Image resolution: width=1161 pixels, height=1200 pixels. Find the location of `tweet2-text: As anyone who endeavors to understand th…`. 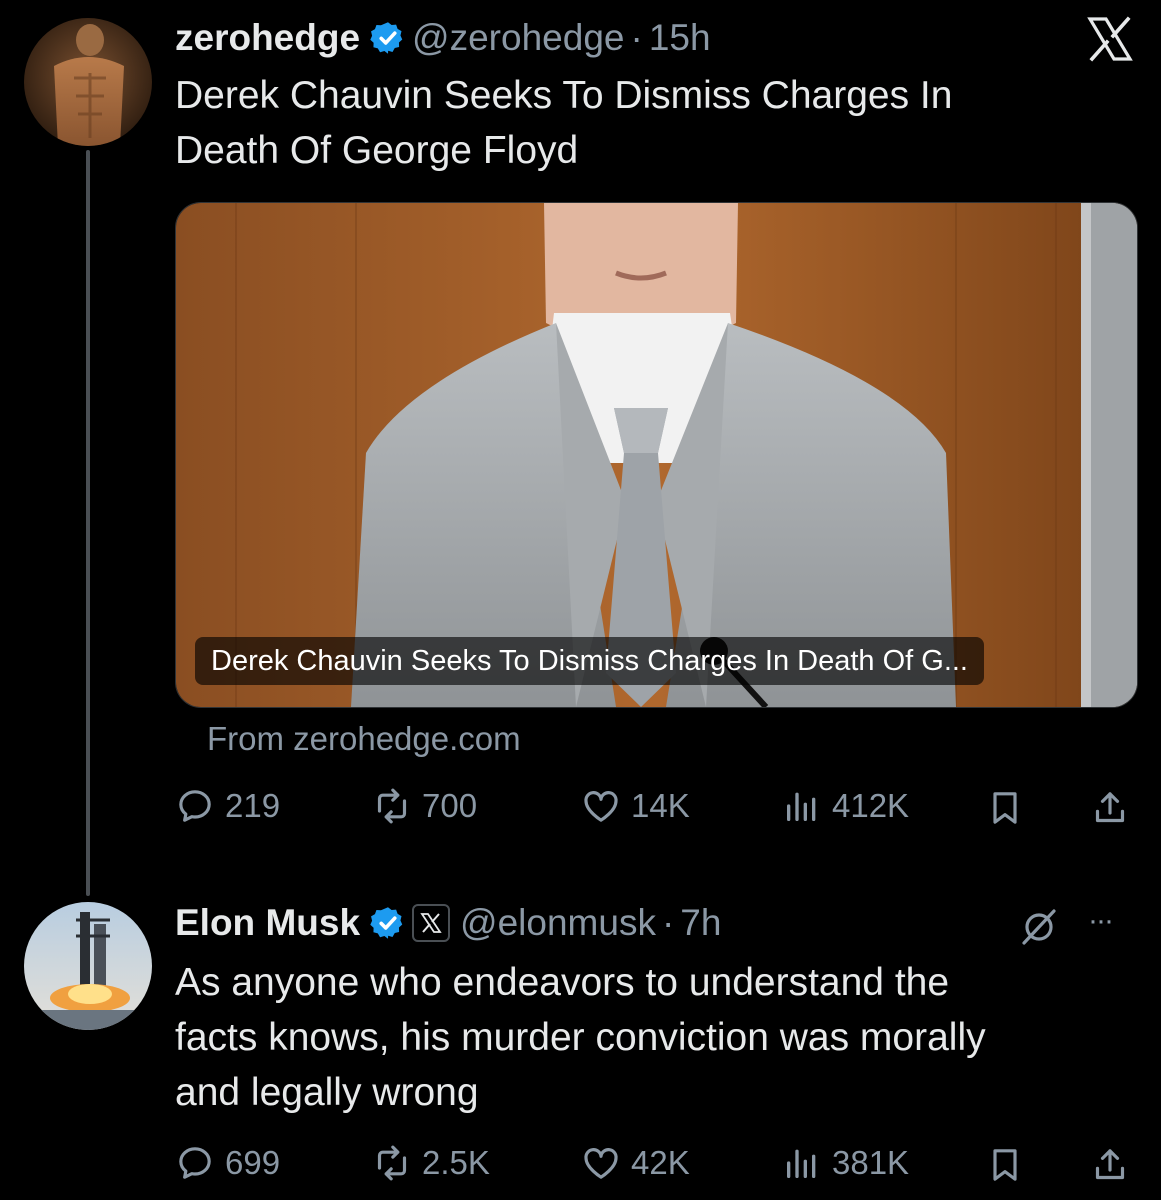

tweet2-text: As anyone who endeavors to understand th… is located at coordinates (655, 1037).